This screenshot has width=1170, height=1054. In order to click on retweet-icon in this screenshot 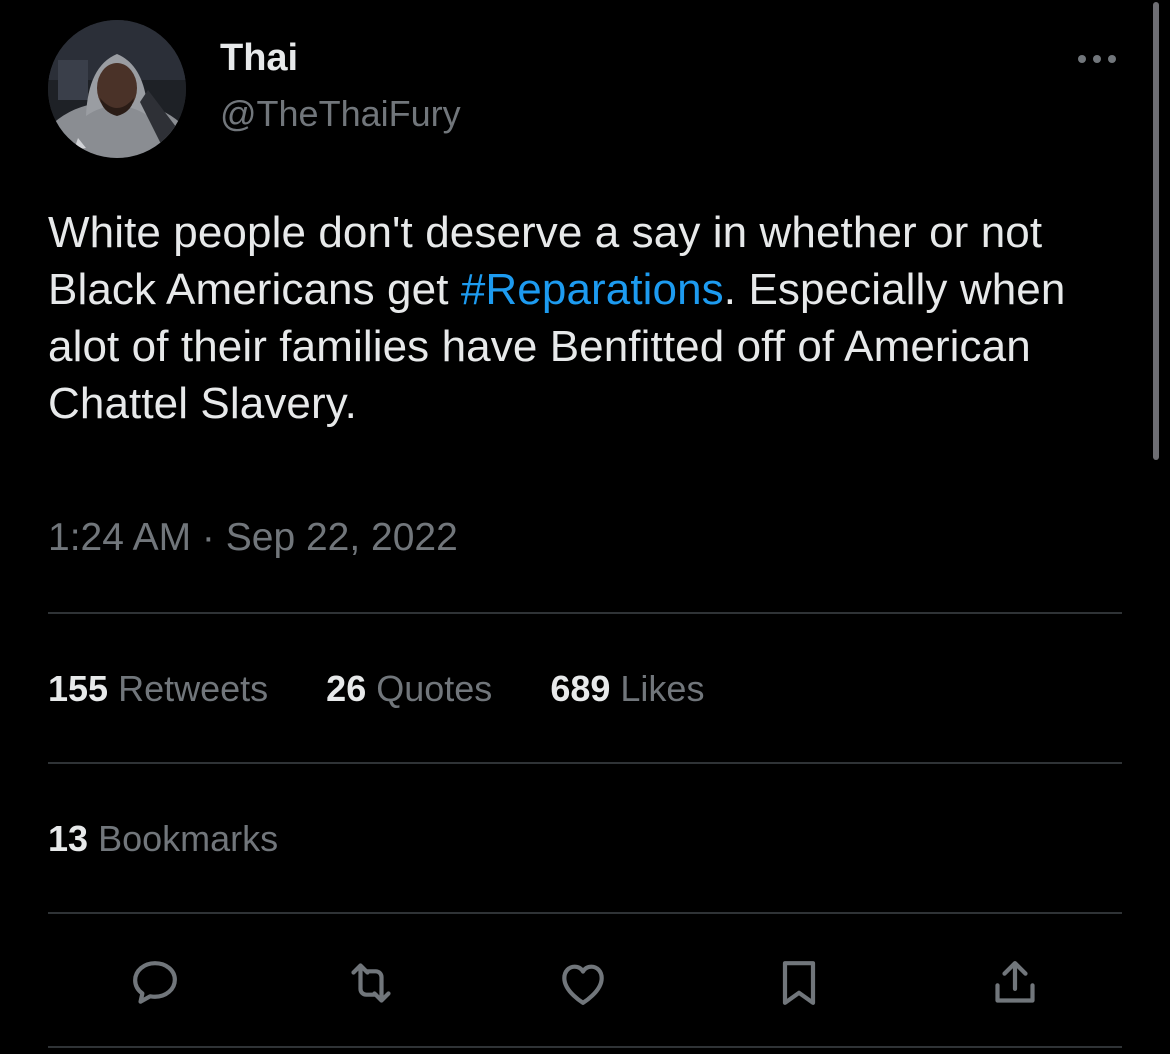, I will do `click(371, 983)`.